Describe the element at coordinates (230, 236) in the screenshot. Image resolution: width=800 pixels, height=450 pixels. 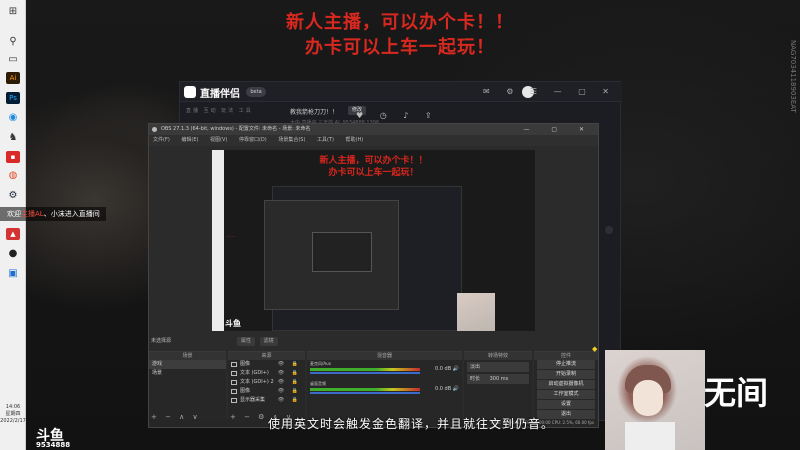
I see `preview-join-msg: ———` at that location.